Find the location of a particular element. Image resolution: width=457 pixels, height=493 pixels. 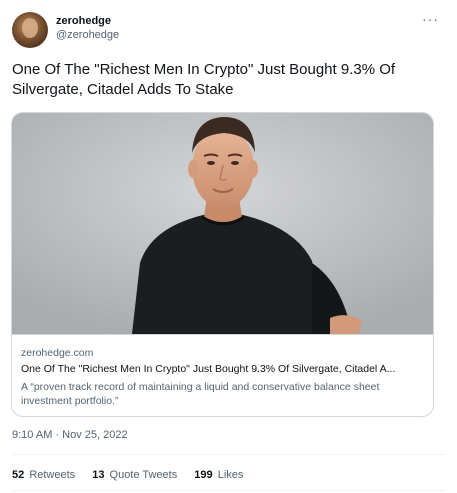

tweet-header: zerohedge @zerohedge ··· is located at coordinates (228, 32).